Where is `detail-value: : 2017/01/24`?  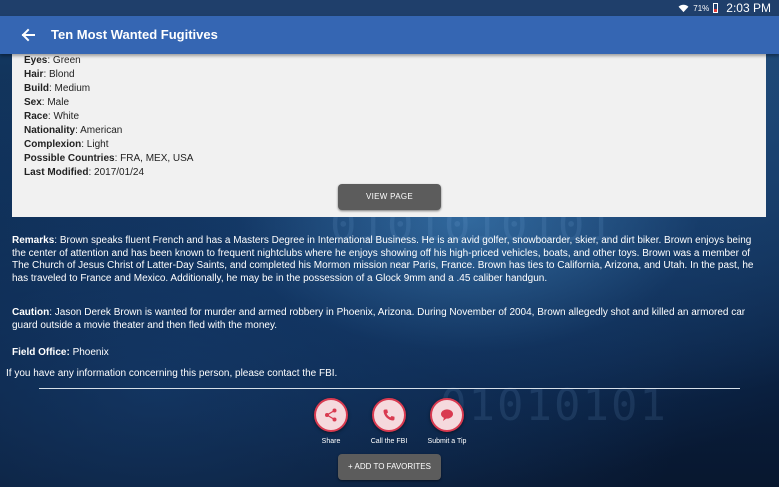
detail-value: : 2017/01/24 is located at coordinates (116, 172).